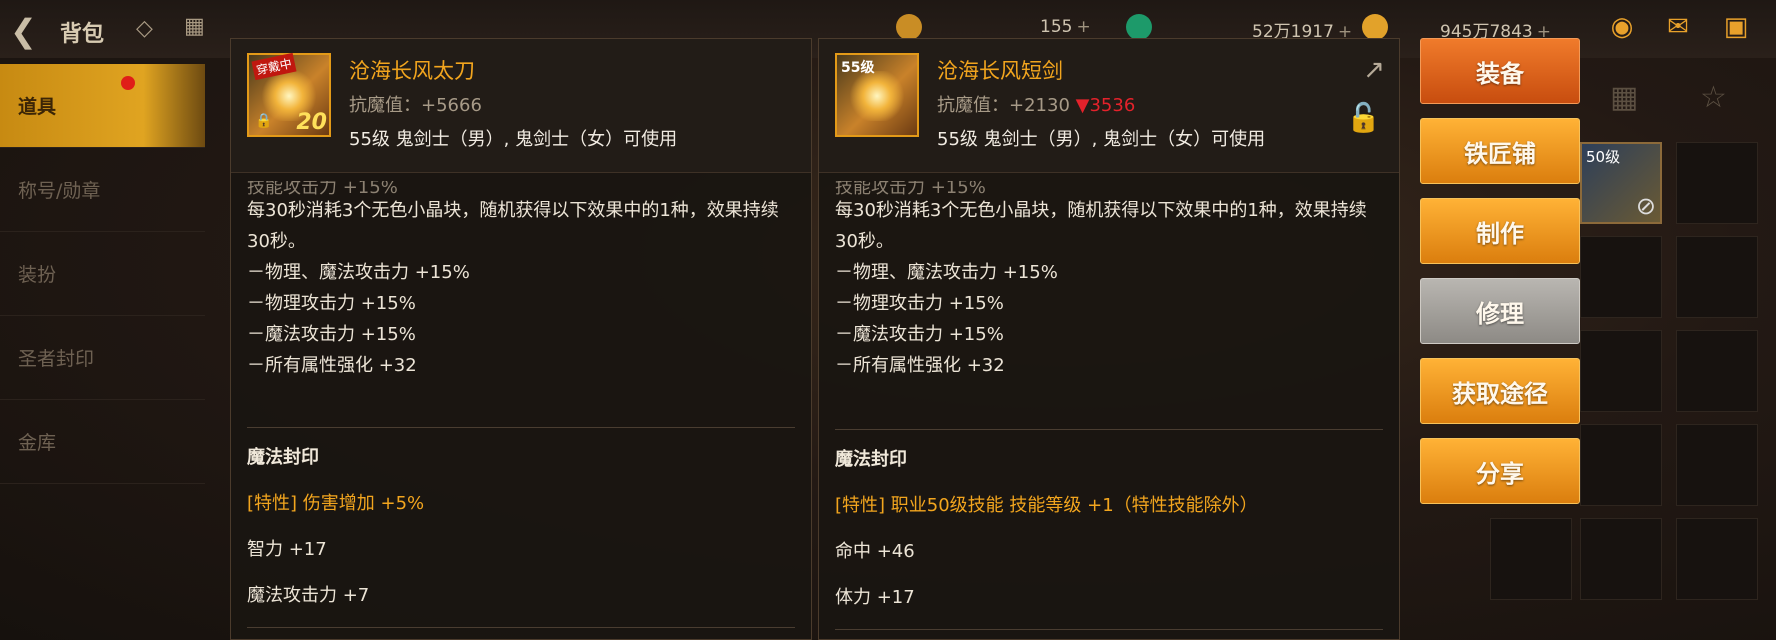 The width and height of the screenshot is (1776, 640). What do you see at coordinates (1374, 70) in the screenshot?
I see `share-export-icon: ↗` at bounding box center [1374, 70].